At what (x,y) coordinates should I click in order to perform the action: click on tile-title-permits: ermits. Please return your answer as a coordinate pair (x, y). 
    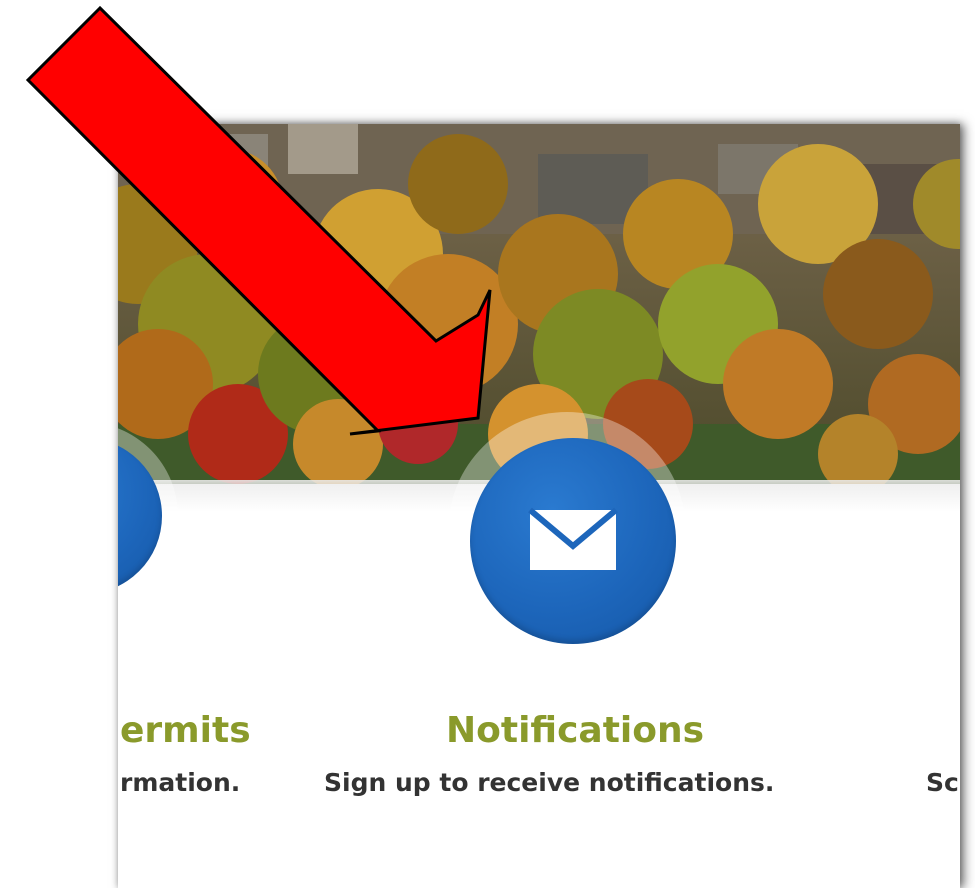
    Looking at the image, I should click on (185, 730).